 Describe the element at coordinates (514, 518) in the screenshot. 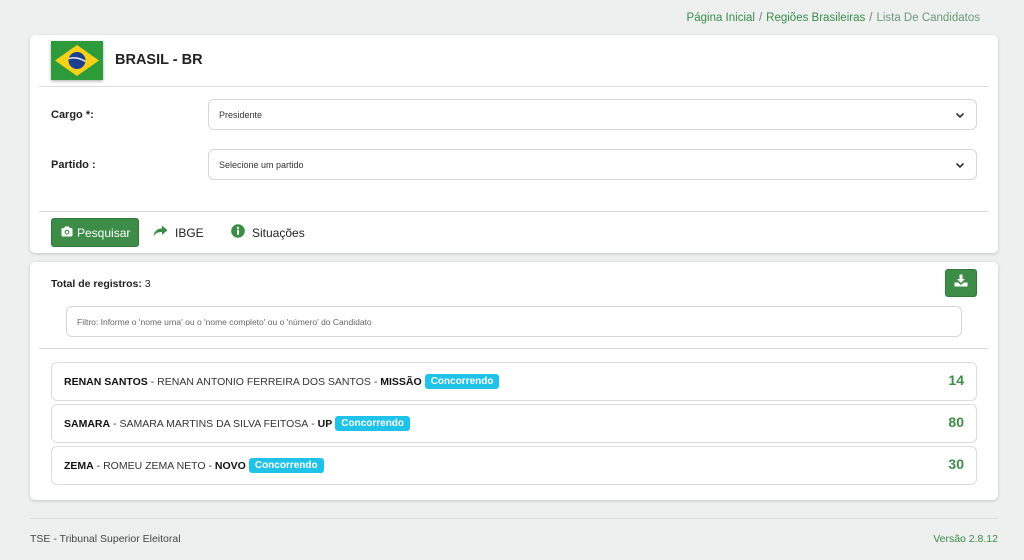

I see `footer-divider` at that location.